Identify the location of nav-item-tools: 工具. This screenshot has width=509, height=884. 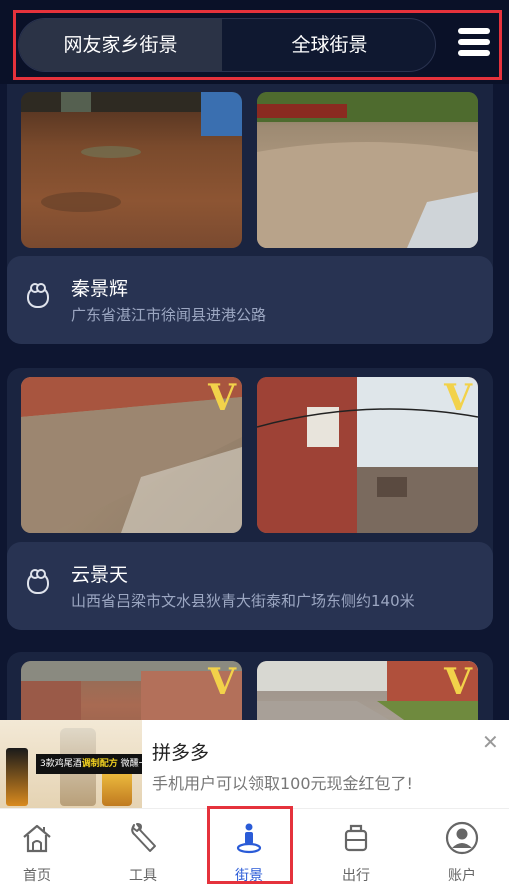
(143, 846).